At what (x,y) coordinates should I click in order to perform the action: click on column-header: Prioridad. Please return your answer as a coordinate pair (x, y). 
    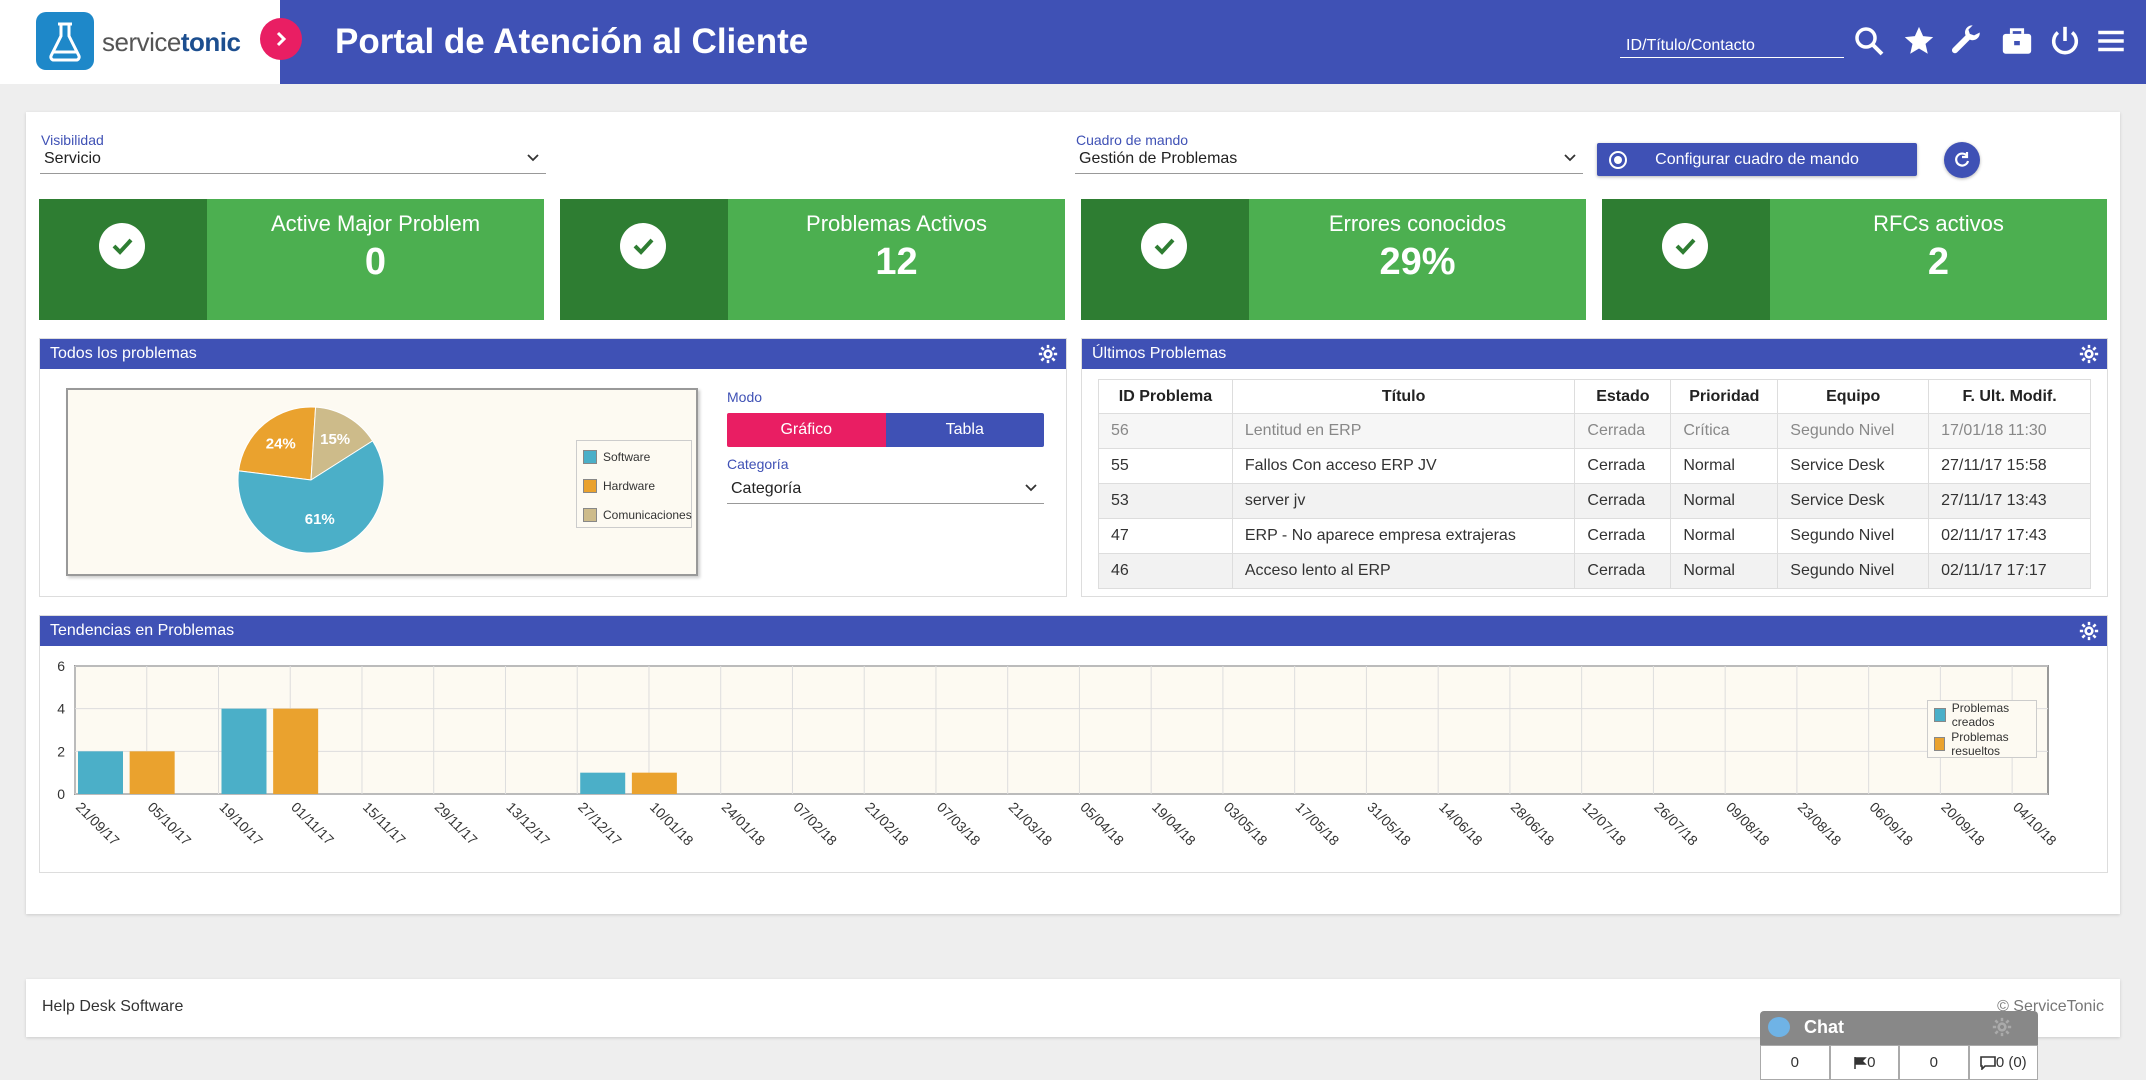
    Looking at the image, I should click on (1724, 396).